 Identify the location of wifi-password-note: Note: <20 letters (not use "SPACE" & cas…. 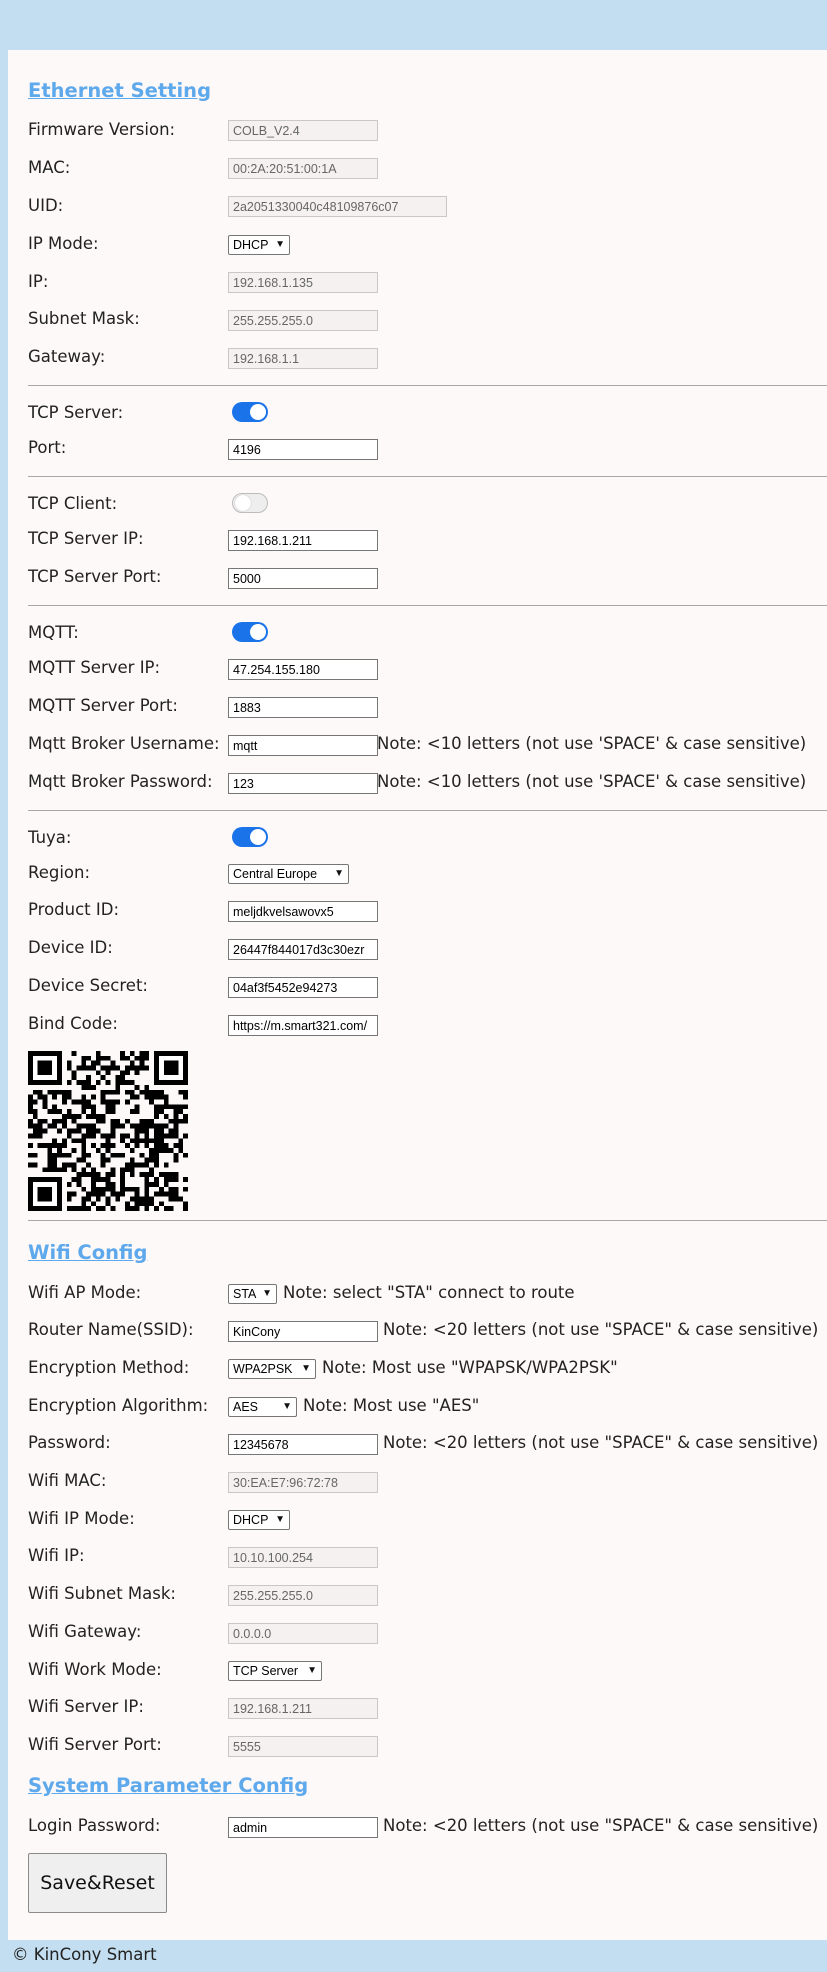
(601, 1442).